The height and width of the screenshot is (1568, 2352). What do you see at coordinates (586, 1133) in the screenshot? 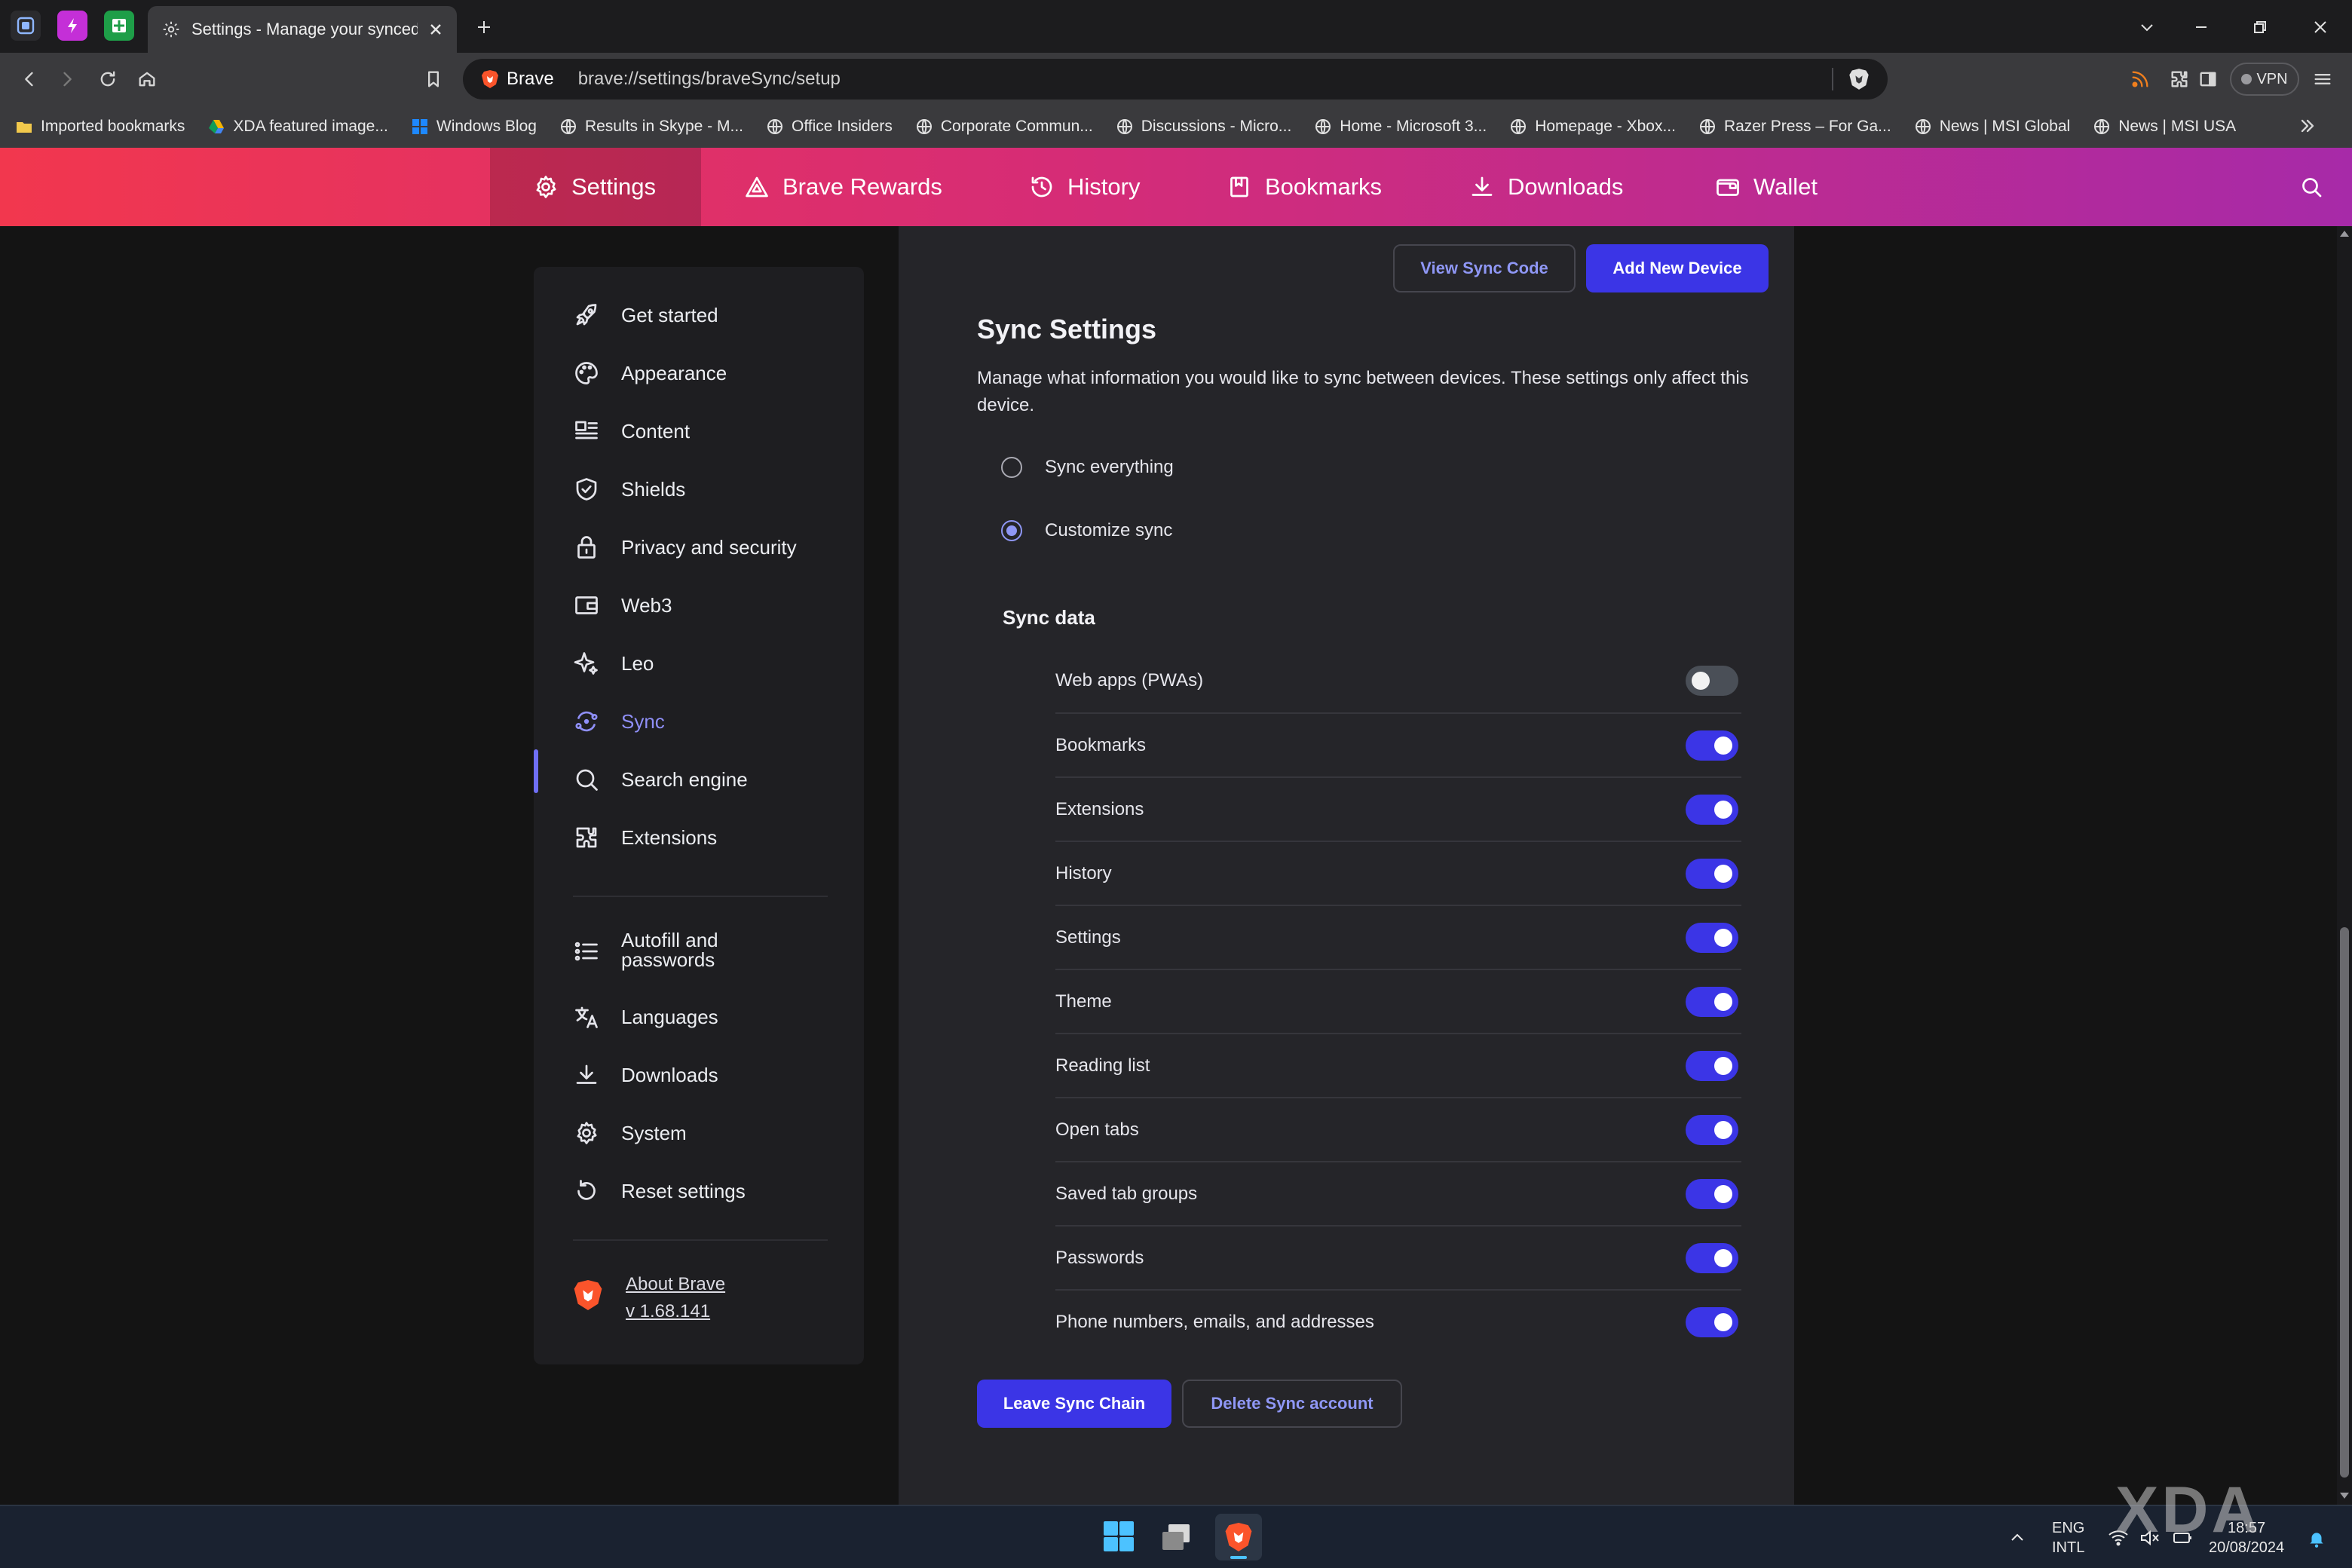
I see `gear-icon` at bounding box center [586, 1133].